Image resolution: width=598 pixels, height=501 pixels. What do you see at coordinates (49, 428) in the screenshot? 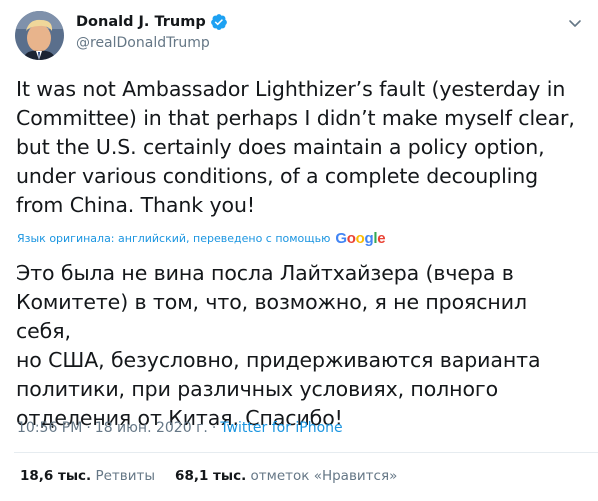
I see `tweet-time: 10:56 PM` at bounding box center [49, 428].